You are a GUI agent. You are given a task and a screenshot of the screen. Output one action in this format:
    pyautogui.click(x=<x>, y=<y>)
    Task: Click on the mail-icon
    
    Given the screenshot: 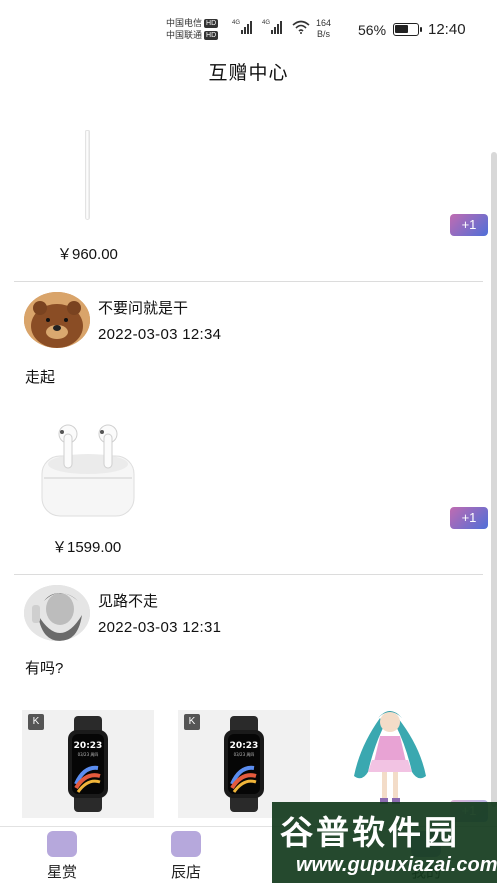 What is the action you would take?
    pyautogui.click(x=186, y=844)
    